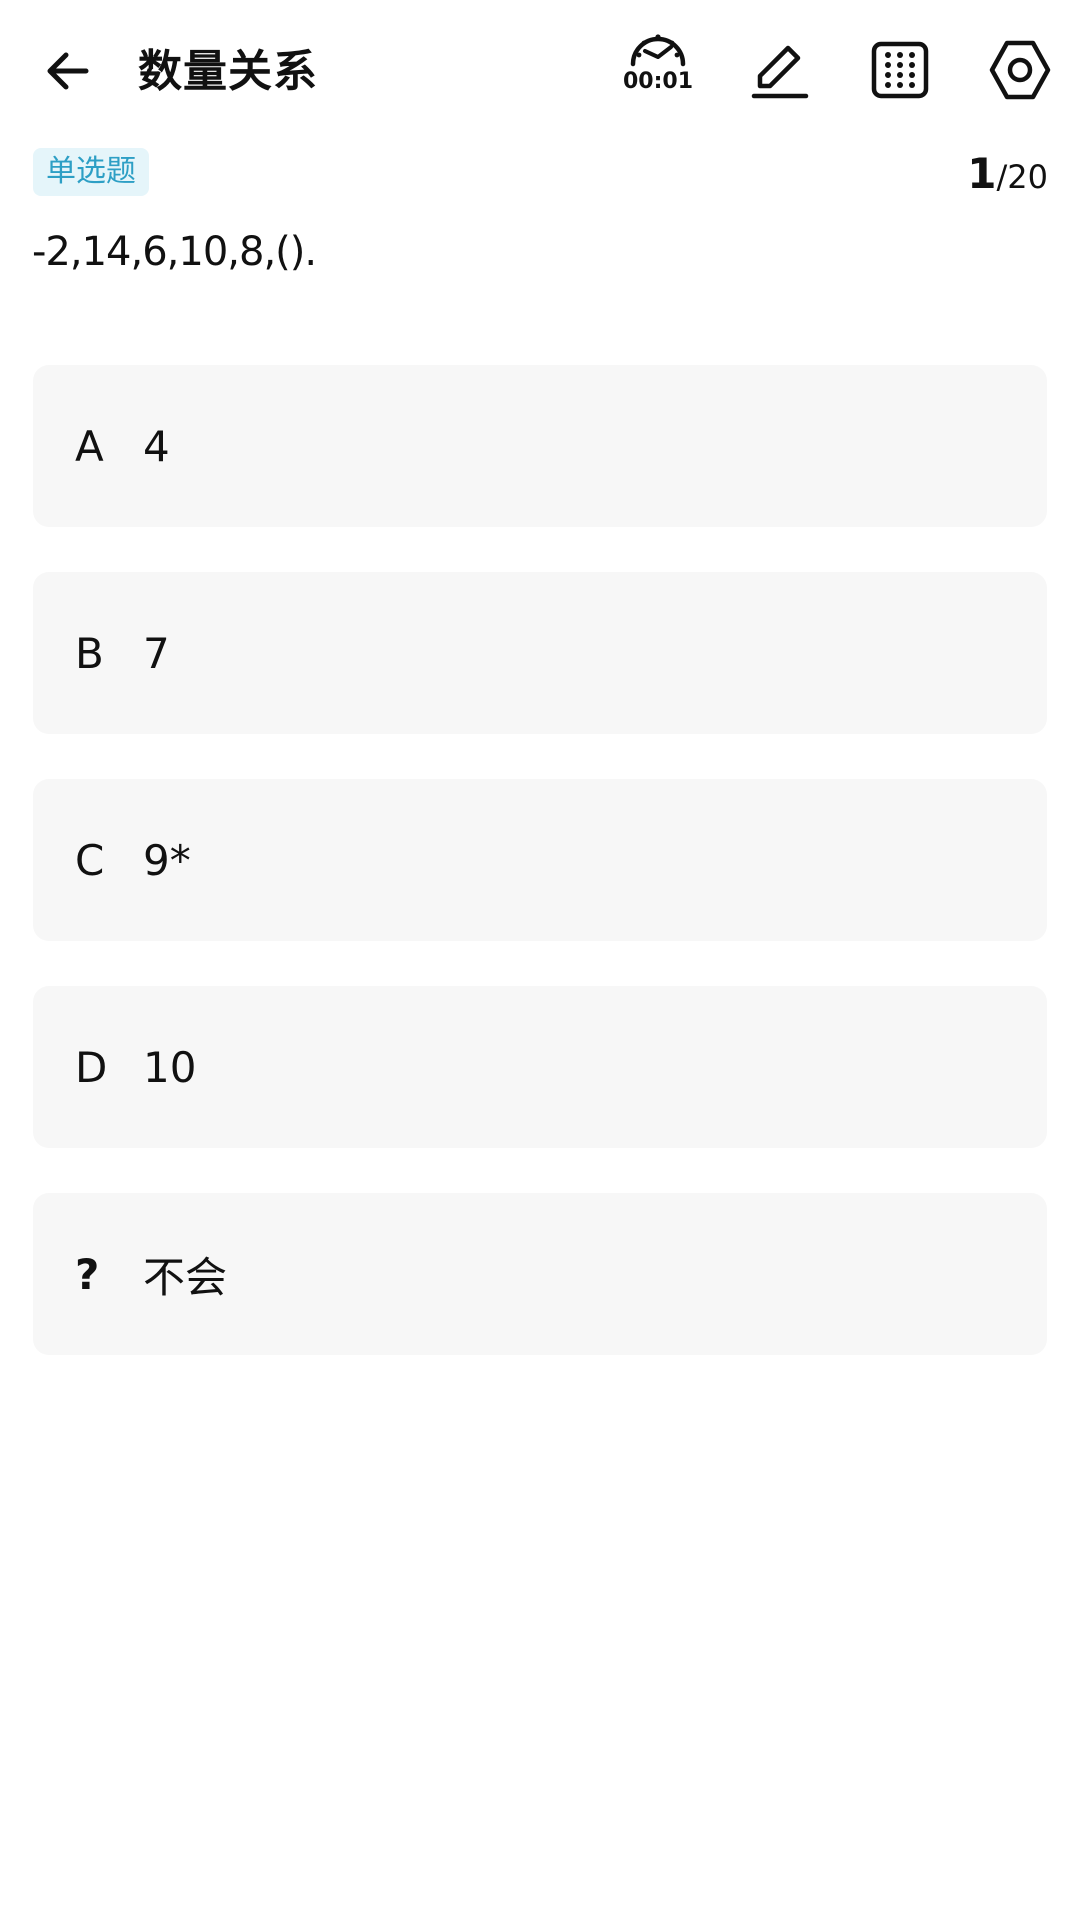 The width and height of the screenshot is (1080, 1920). Describe the element at coordinates (90, 860) in the screenshot. I see `option-key: C` at that location.